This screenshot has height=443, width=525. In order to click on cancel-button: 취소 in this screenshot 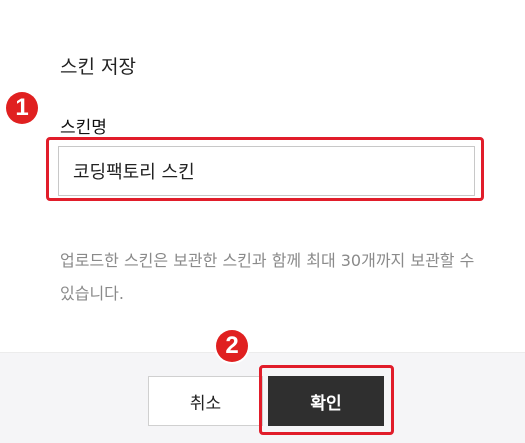, I will do `click(205, 401)`.